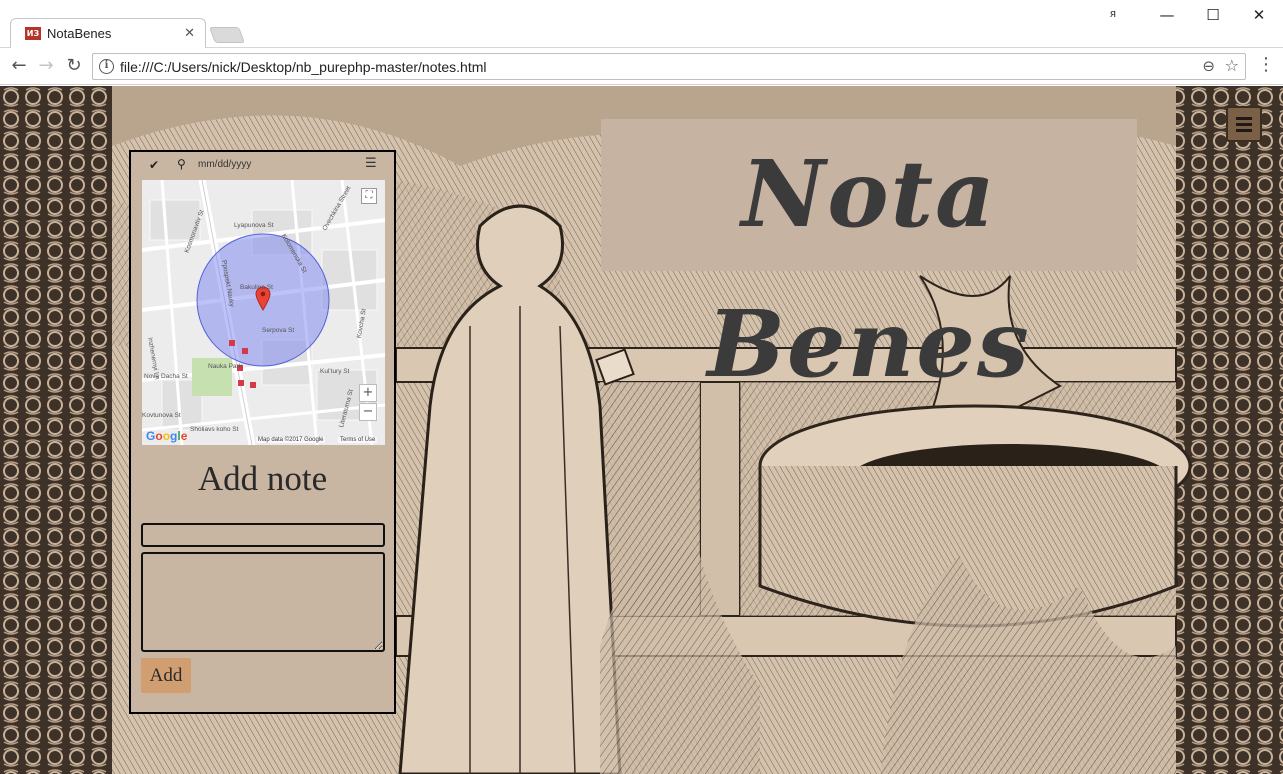 This screenshot has width=1283, height=774. What do you see at coordinates (368, 412) in the screenshot?
I see `map-zoom-out-button: −` at bounding box center [368, 412].